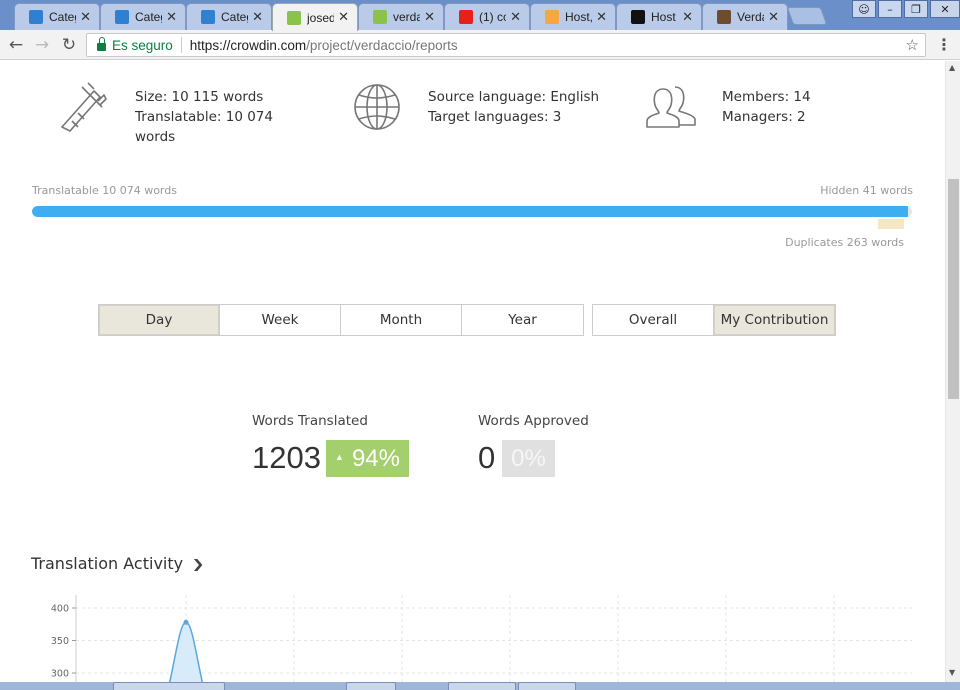 This screenshot has height=690, width=960. Describe the element at coordinates (466, 17) in the screenshot. I see `youtube-icon` at that location.